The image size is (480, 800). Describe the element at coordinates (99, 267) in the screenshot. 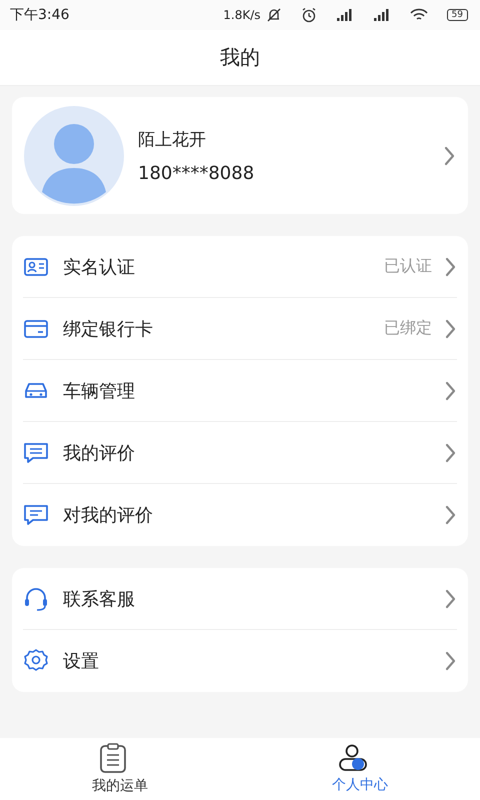

I see `menu-label: 实名认证` at that location.